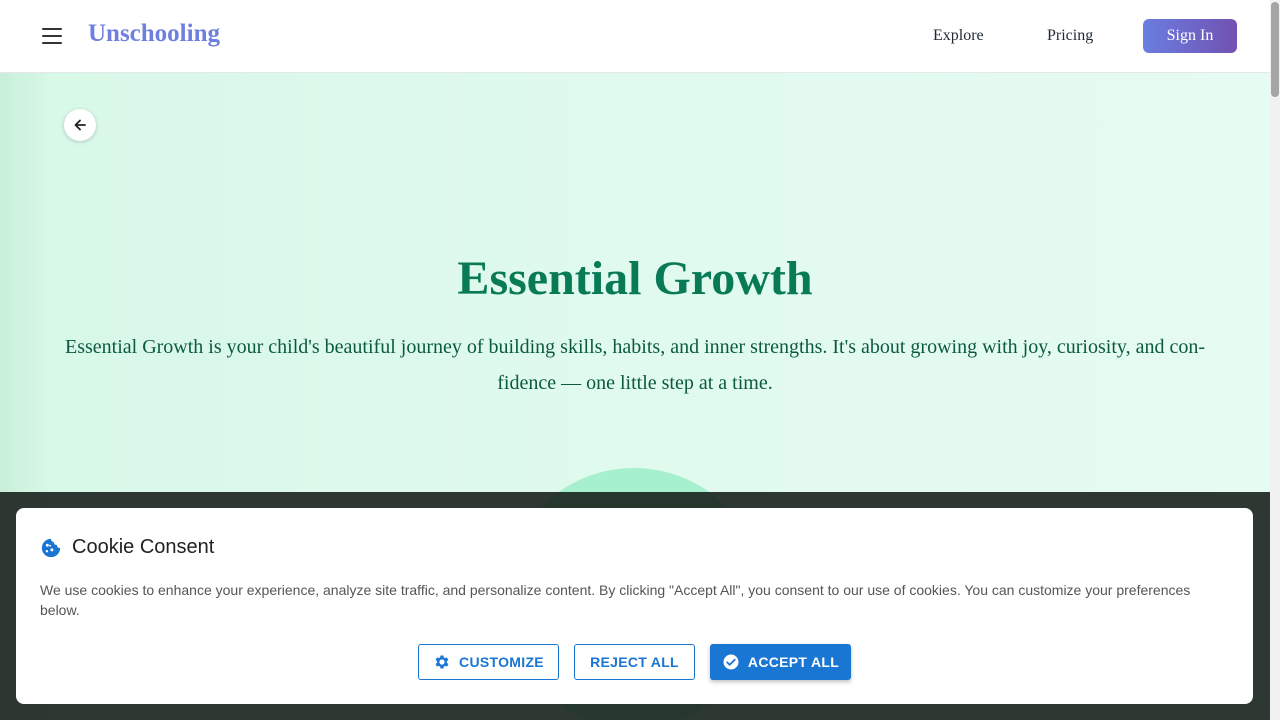 The width and height of the screenshot is (1280, 720). I want to click on check-circle-icon, so click(731, 662).